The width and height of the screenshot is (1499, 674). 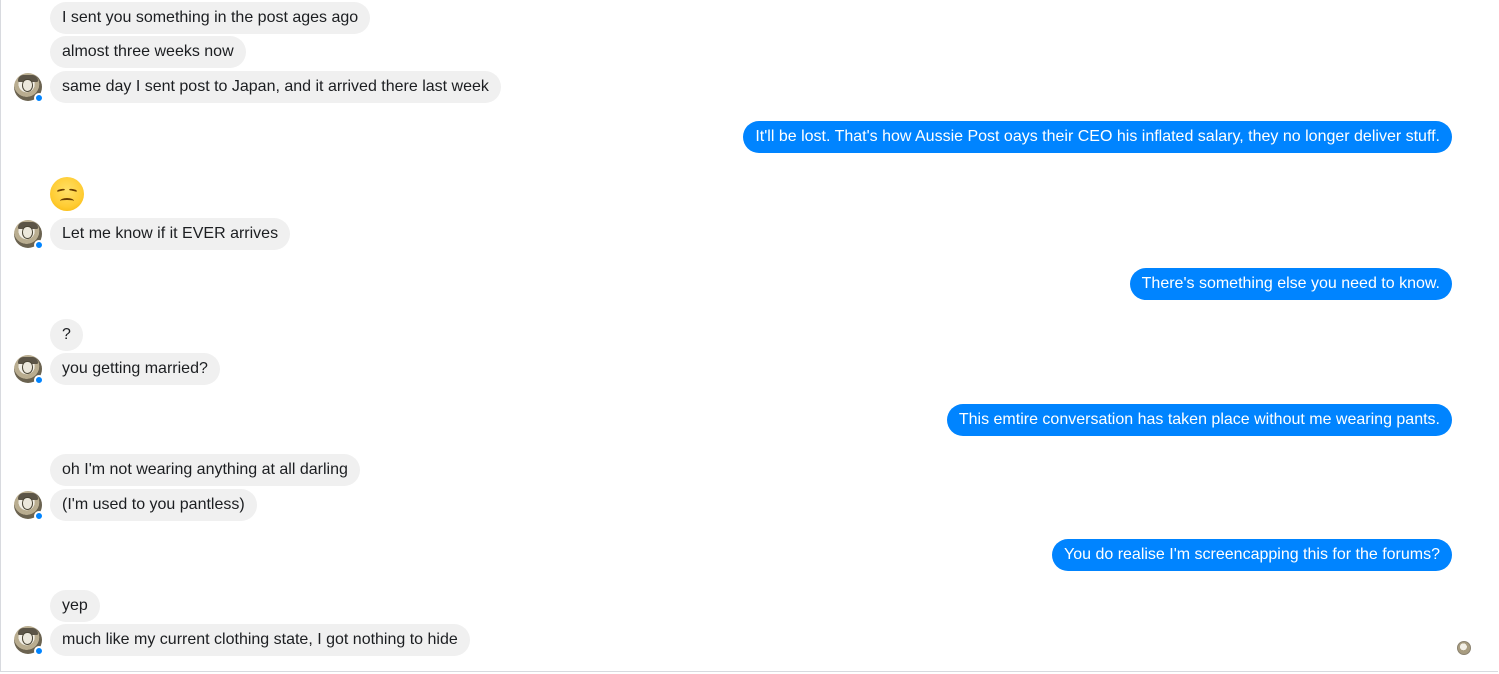 What do you see at coordinates (67, 194) in the screenshot?
I see `disappointed-face-emoji-icon` at bounding box center [67, 194].